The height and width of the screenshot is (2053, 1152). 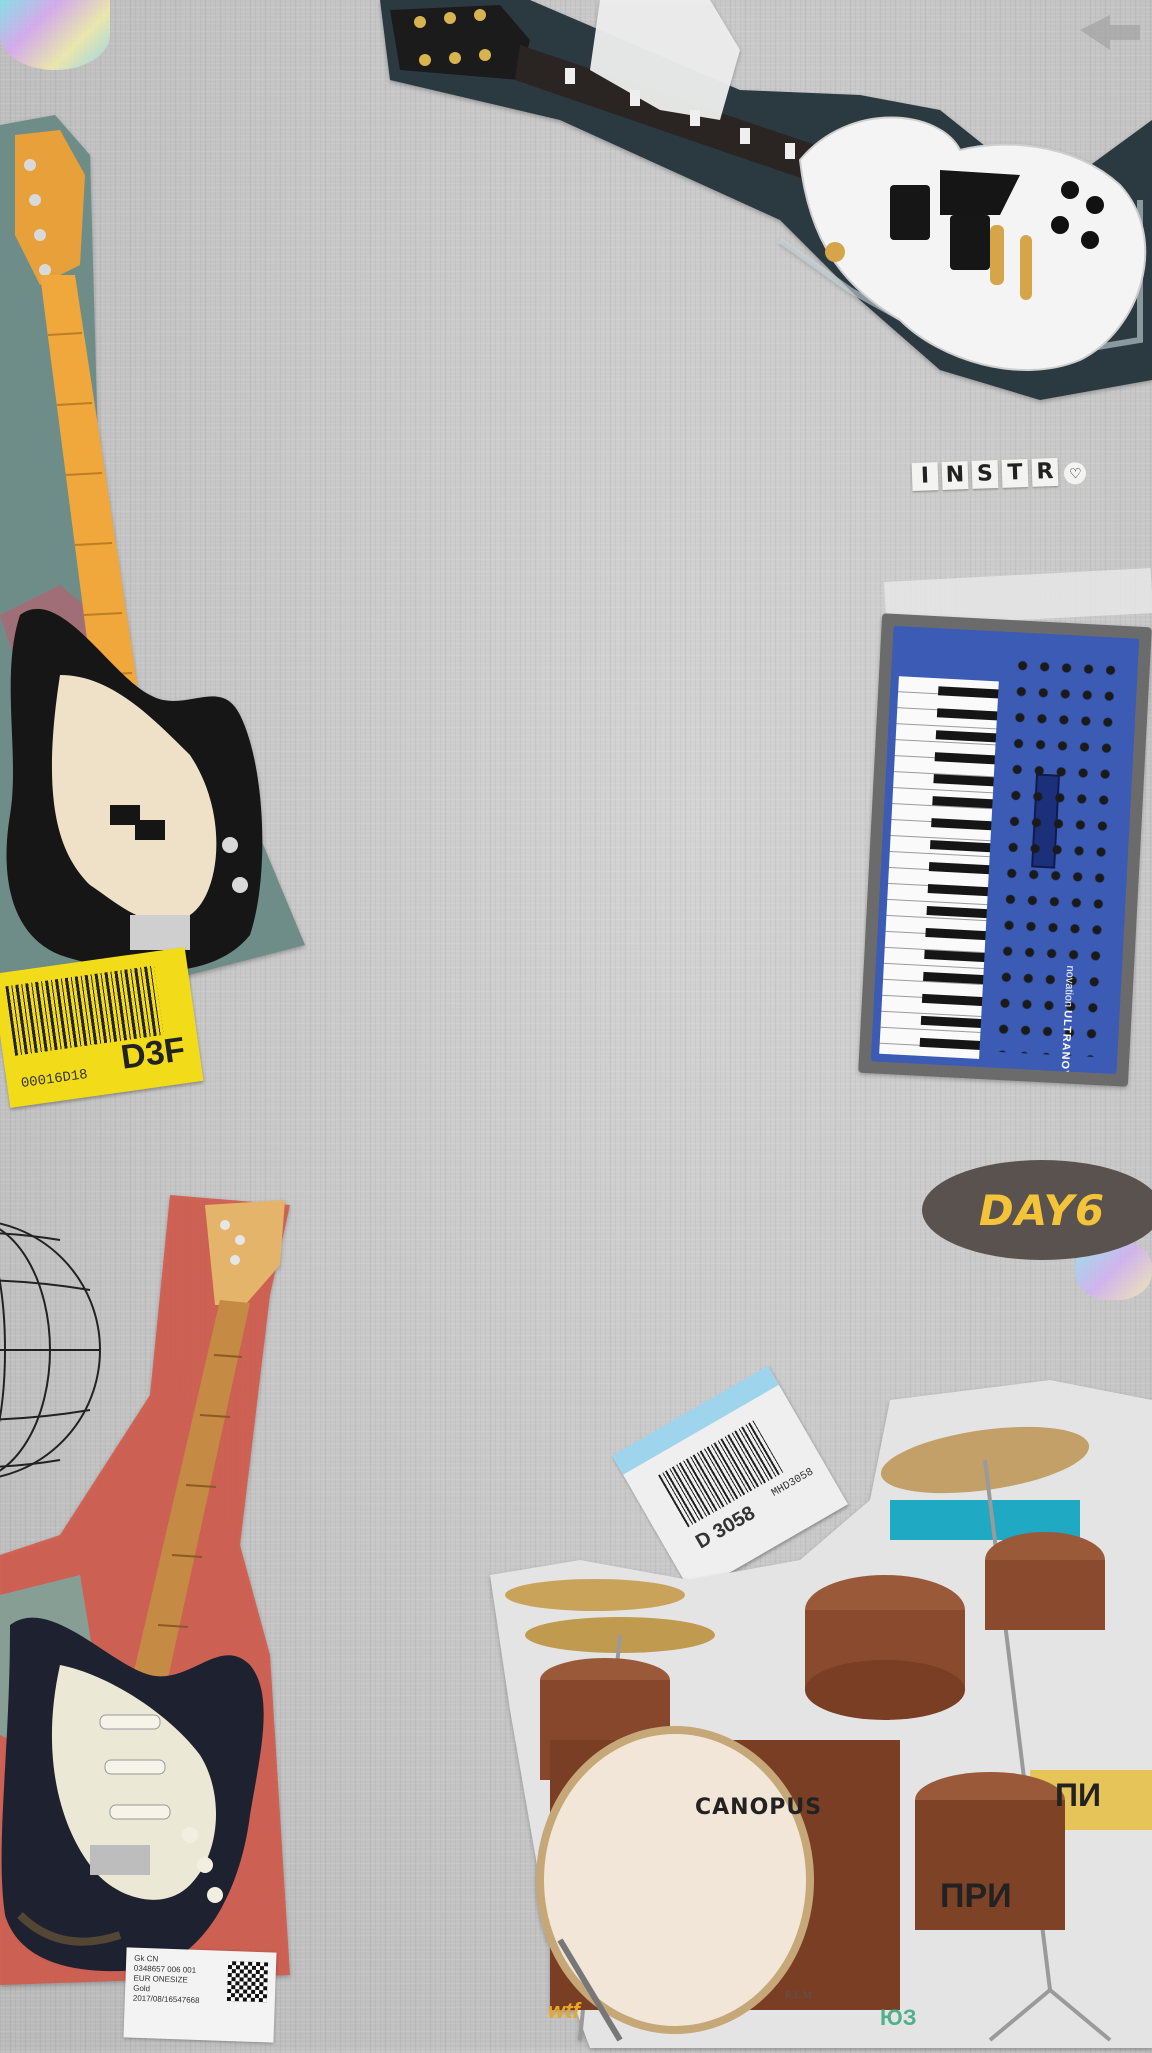 What do you see at coordinates (766, 205) in the screenshot?
I see `les-paul-guitar-sticker` at bounding box center [766, 205].